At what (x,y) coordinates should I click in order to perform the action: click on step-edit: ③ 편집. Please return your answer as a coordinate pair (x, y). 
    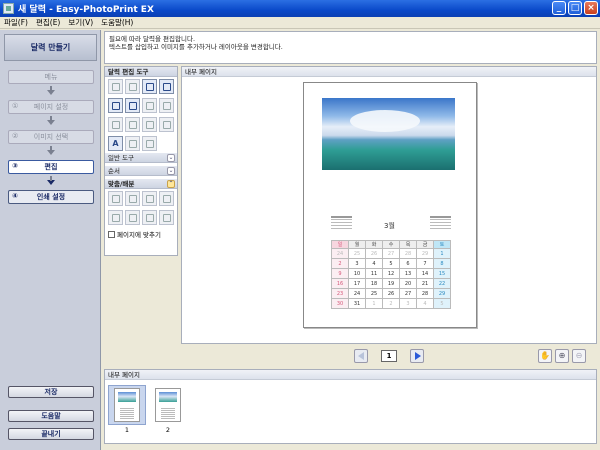
    Looking at the image, I should click on (51, 167).